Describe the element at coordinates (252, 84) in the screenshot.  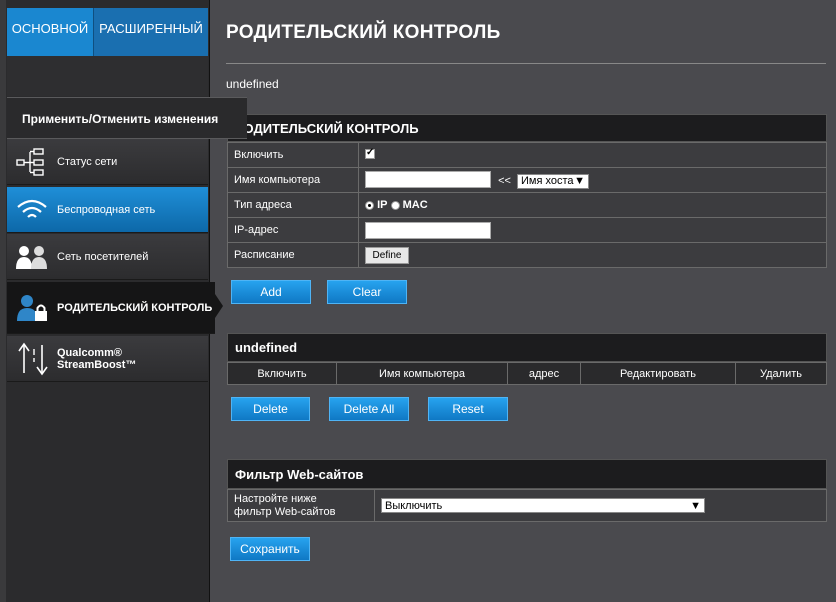
I see `page-note: undefined` at that location.